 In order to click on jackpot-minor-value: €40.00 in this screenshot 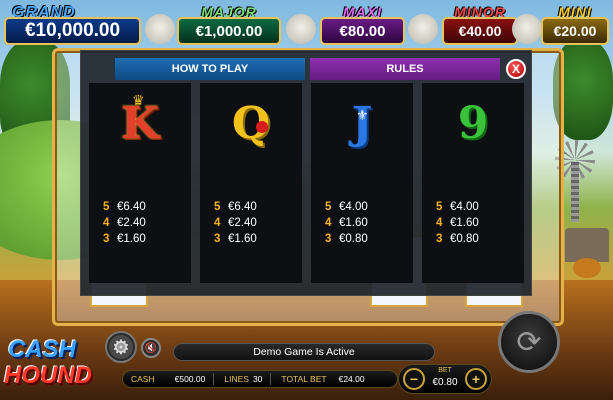, I will do `click(480, 31)`.